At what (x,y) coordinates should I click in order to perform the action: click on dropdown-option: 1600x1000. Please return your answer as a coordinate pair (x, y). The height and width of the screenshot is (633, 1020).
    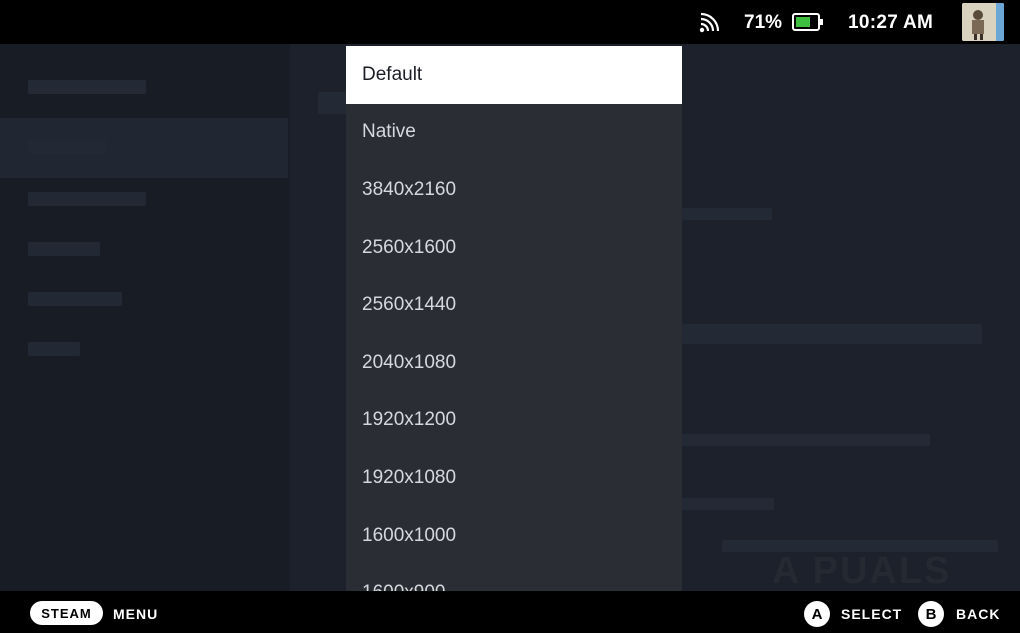
    Looking at the image, I should click on (514, 536).